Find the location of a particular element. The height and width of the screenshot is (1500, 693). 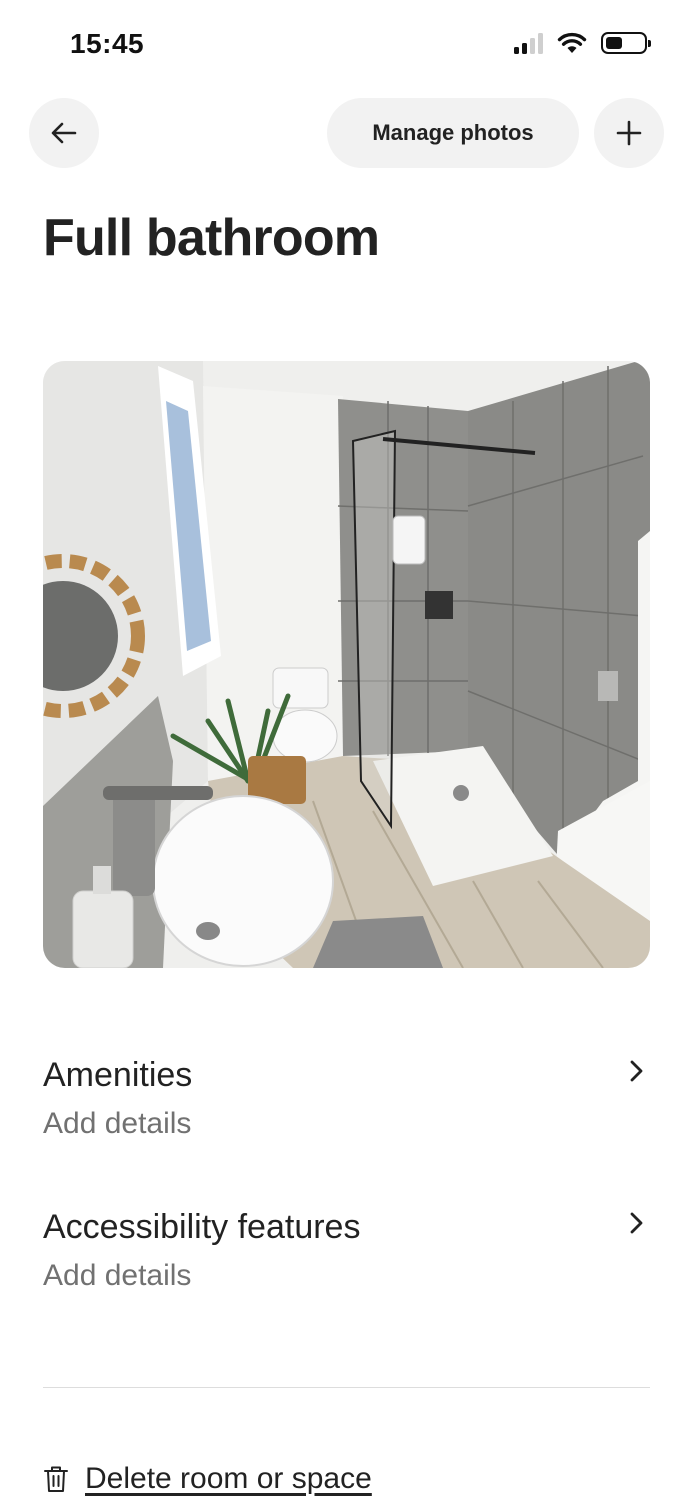

cellular-signal-icon is located at coordinates (528, 43).